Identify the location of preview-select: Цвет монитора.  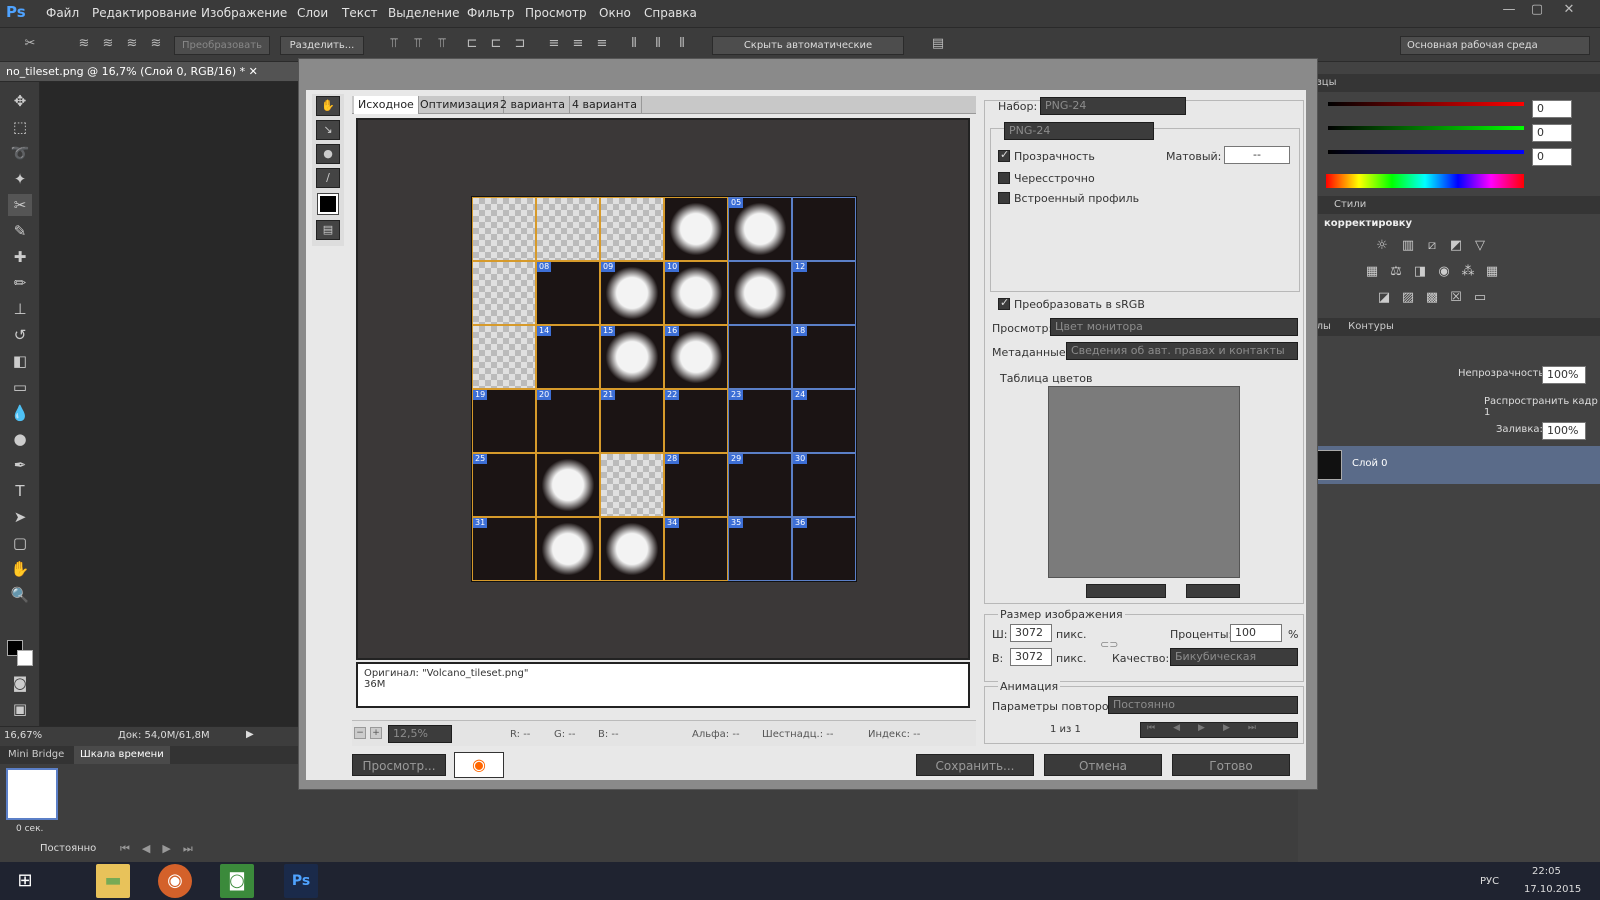
(1174, 327).